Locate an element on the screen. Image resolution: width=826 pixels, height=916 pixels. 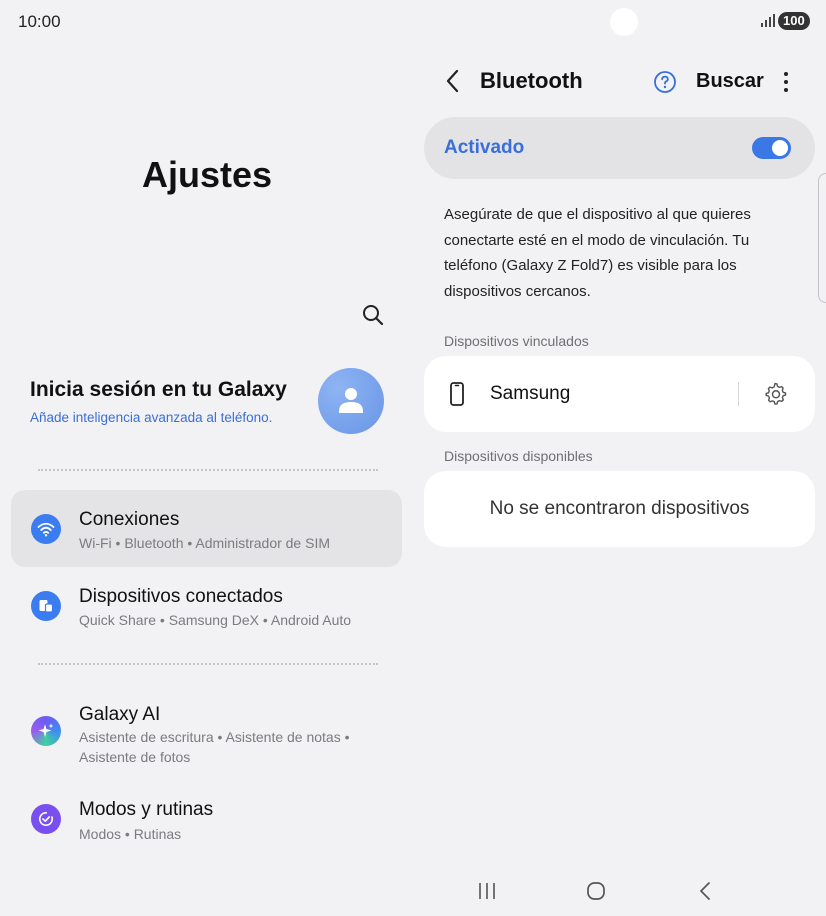
gear-icon is located at coordinates (776, 394).